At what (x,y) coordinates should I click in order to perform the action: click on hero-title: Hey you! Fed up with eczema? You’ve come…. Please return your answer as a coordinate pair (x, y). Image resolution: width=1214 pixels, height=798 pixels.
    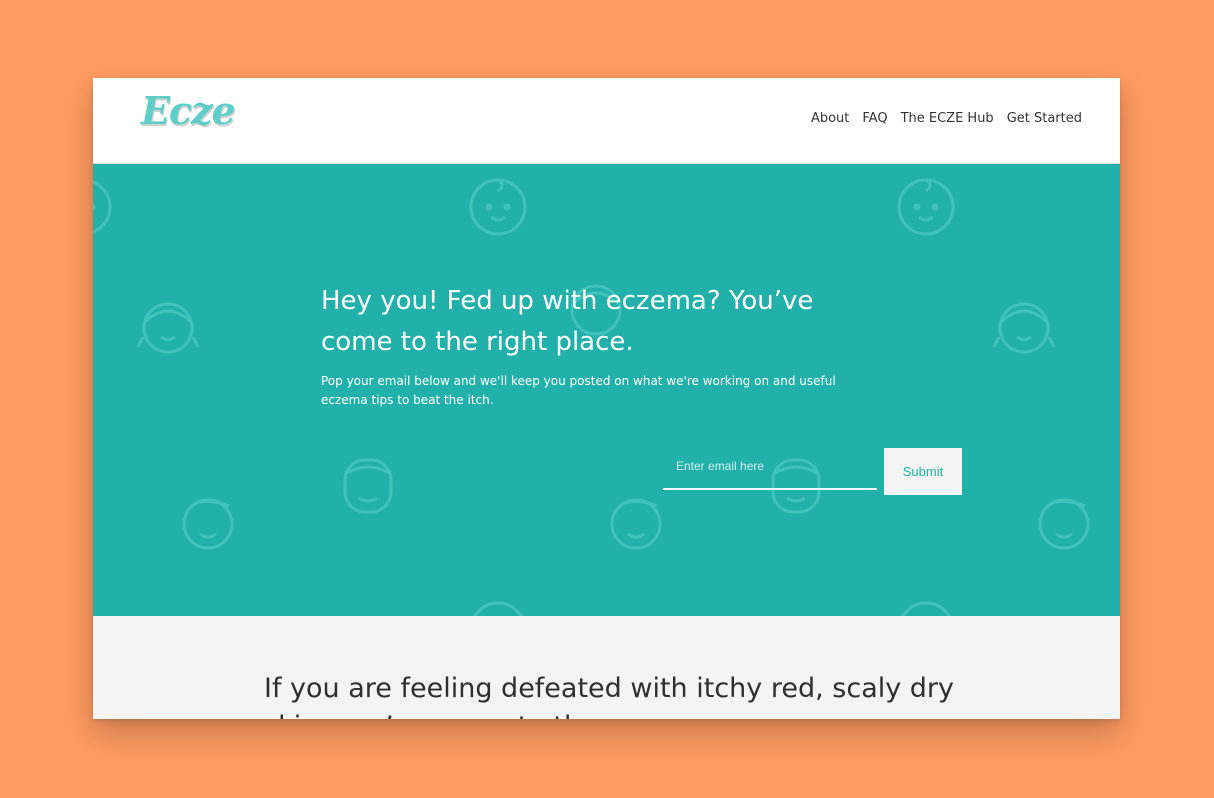
    Looking at the image, I should click on (567, 321).